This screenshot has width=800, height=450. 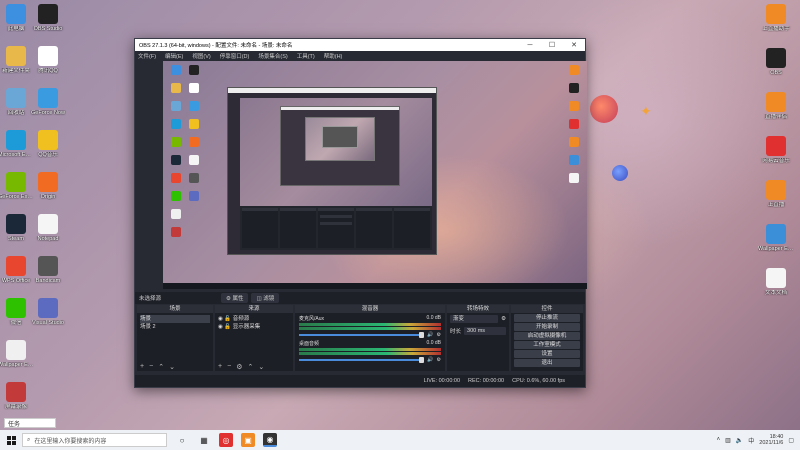 What do you see at coordinates (241, 319) in the screenshot?
I see `source-label: 音频源` at bounding box center [241, 319].